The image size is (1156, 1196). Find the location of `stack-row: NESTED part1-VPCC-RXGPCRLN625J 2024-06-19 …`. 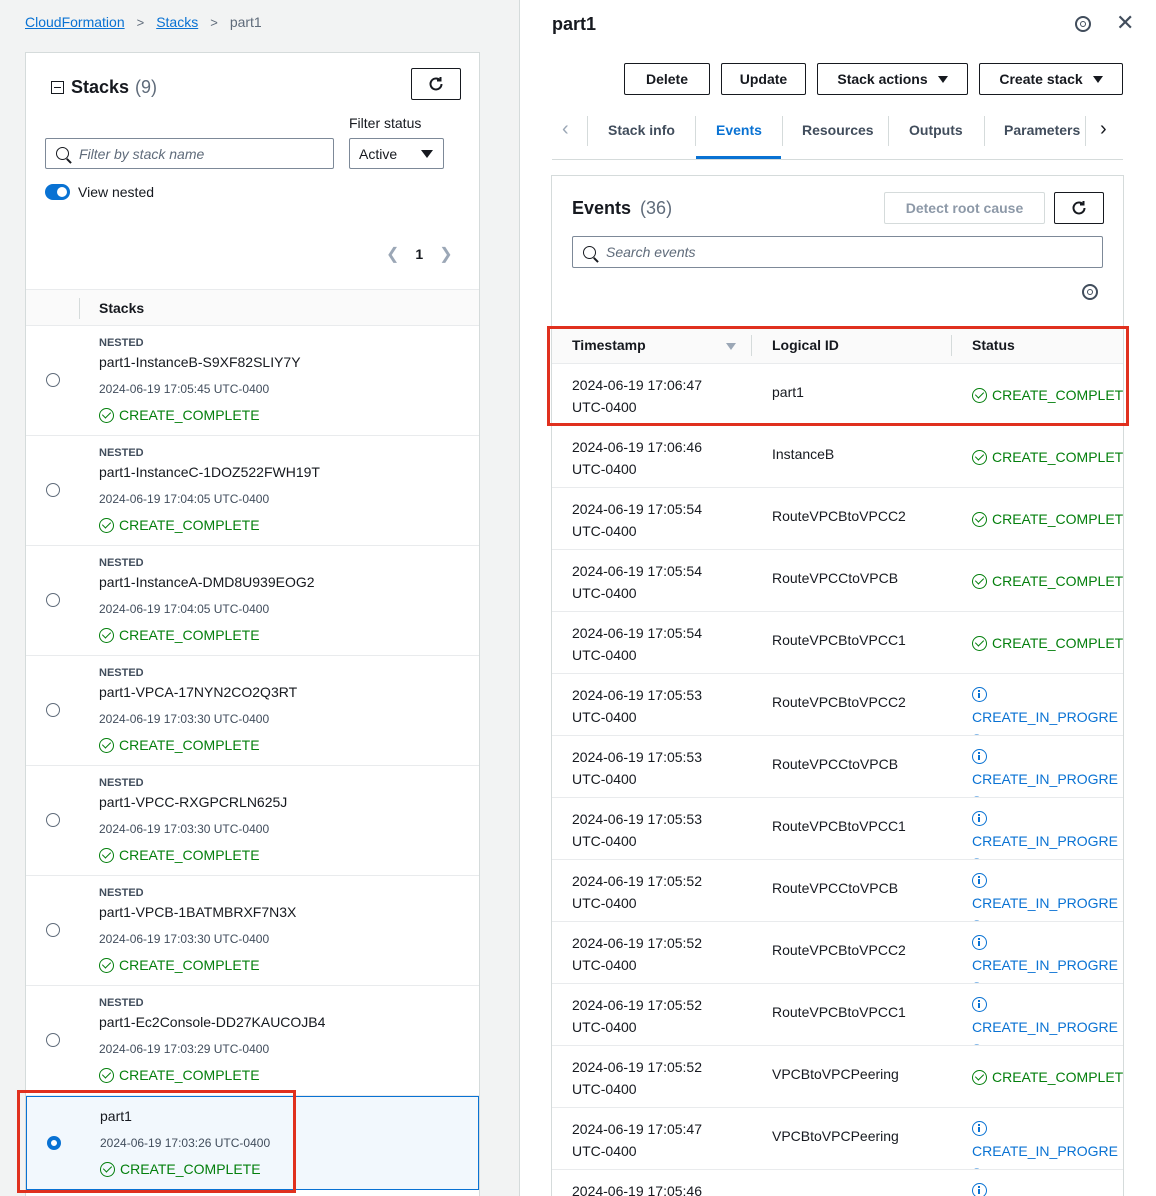

stack-row: NESTED part1-VPCC-RXGPCRLN625J 2024-06-19 … is located at coordinates (252, 821).